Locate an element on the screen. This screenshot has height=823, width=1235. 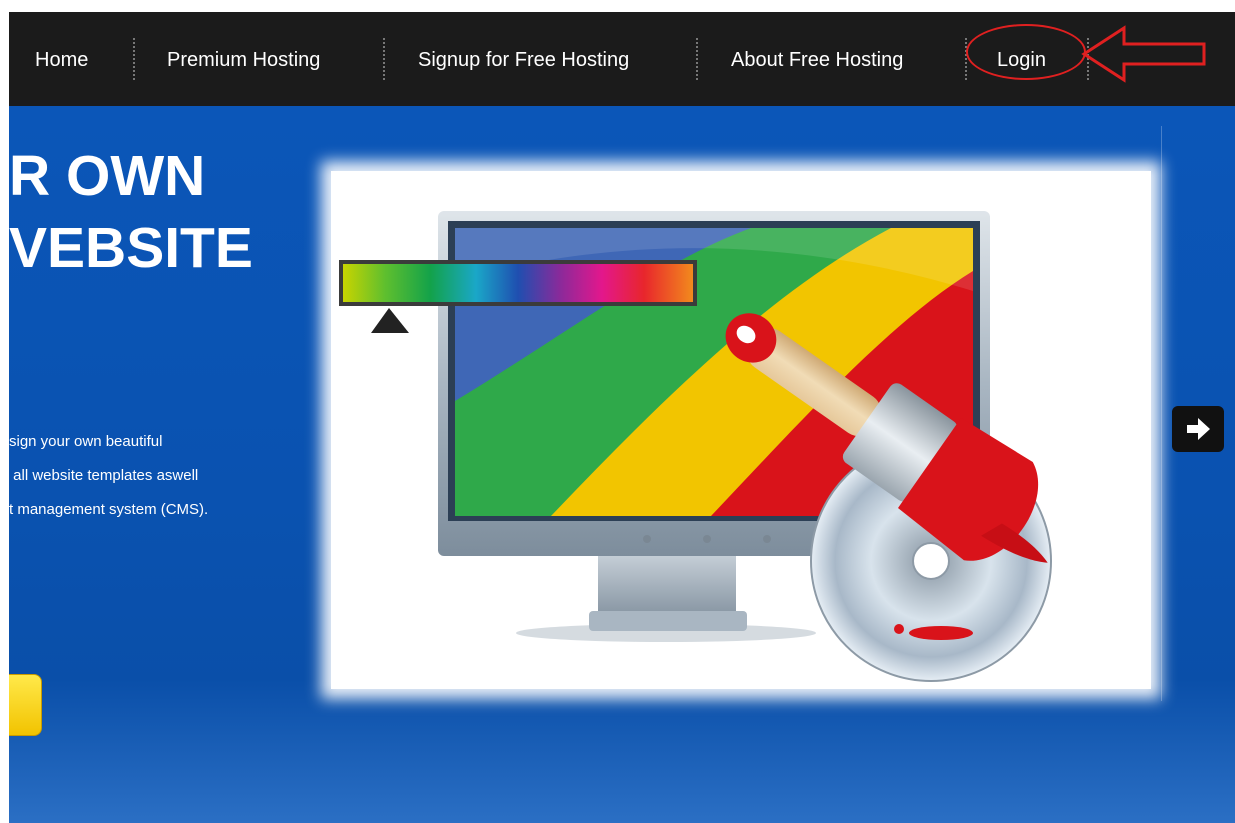
nav-premium-hosting-link: Premium Hosting is located at coordinates (243, 60).